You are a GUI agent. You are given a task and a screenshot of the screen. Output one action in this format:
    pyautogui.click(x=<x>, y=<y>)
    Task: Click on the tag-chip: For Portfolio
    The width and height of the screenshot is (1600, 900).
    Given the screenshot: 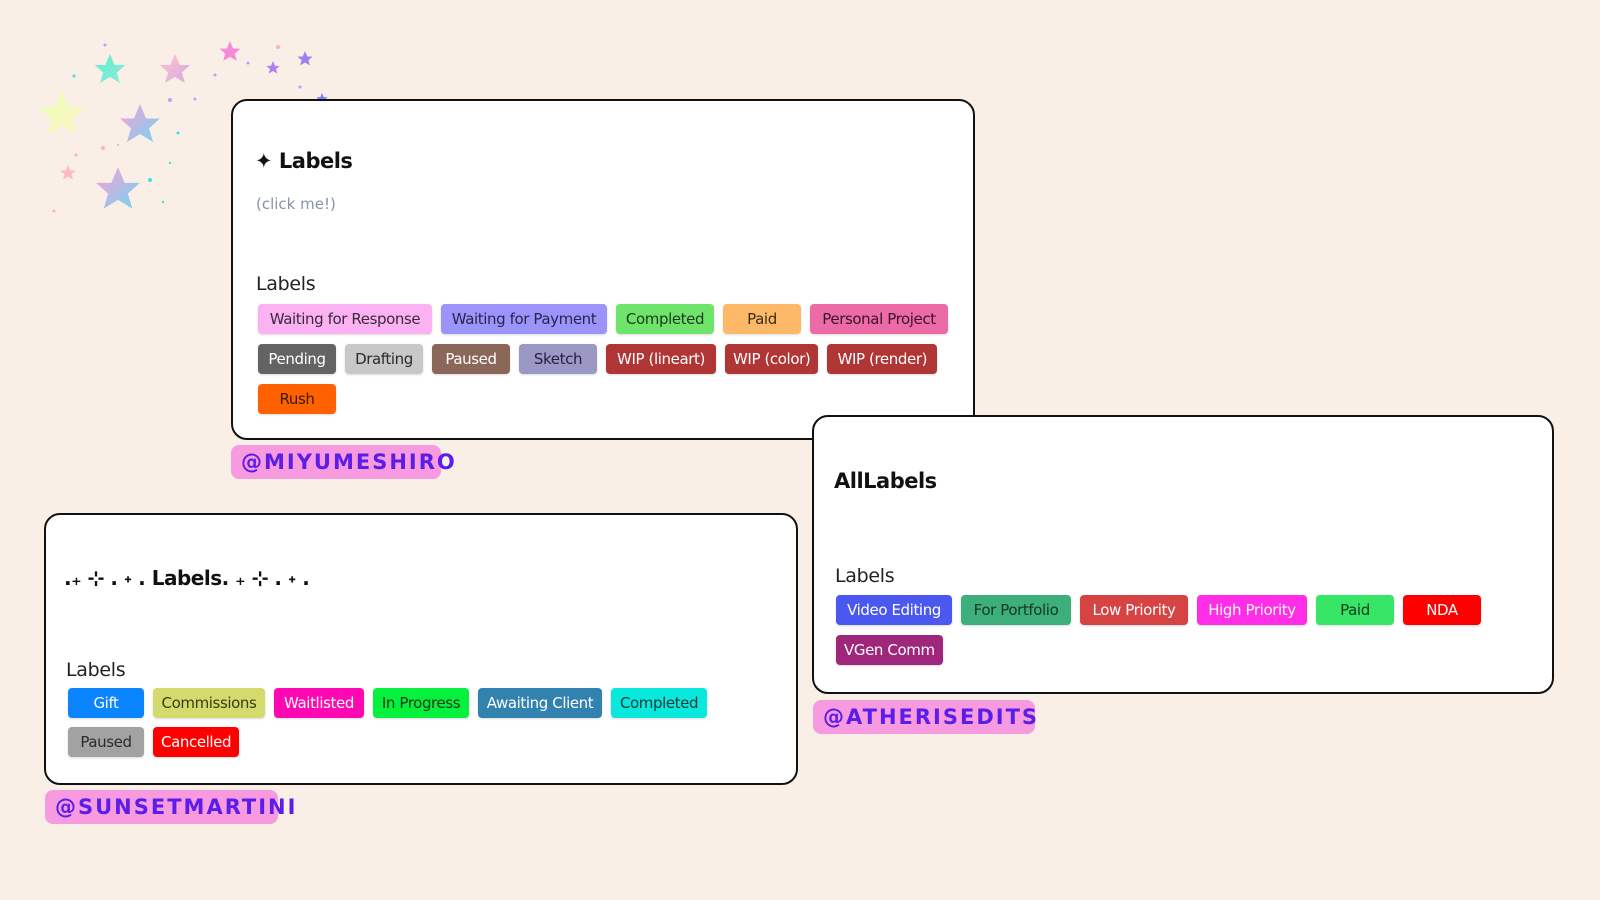 What is the action you would take?
    pyautogui.click(x=1016, y=610)
    